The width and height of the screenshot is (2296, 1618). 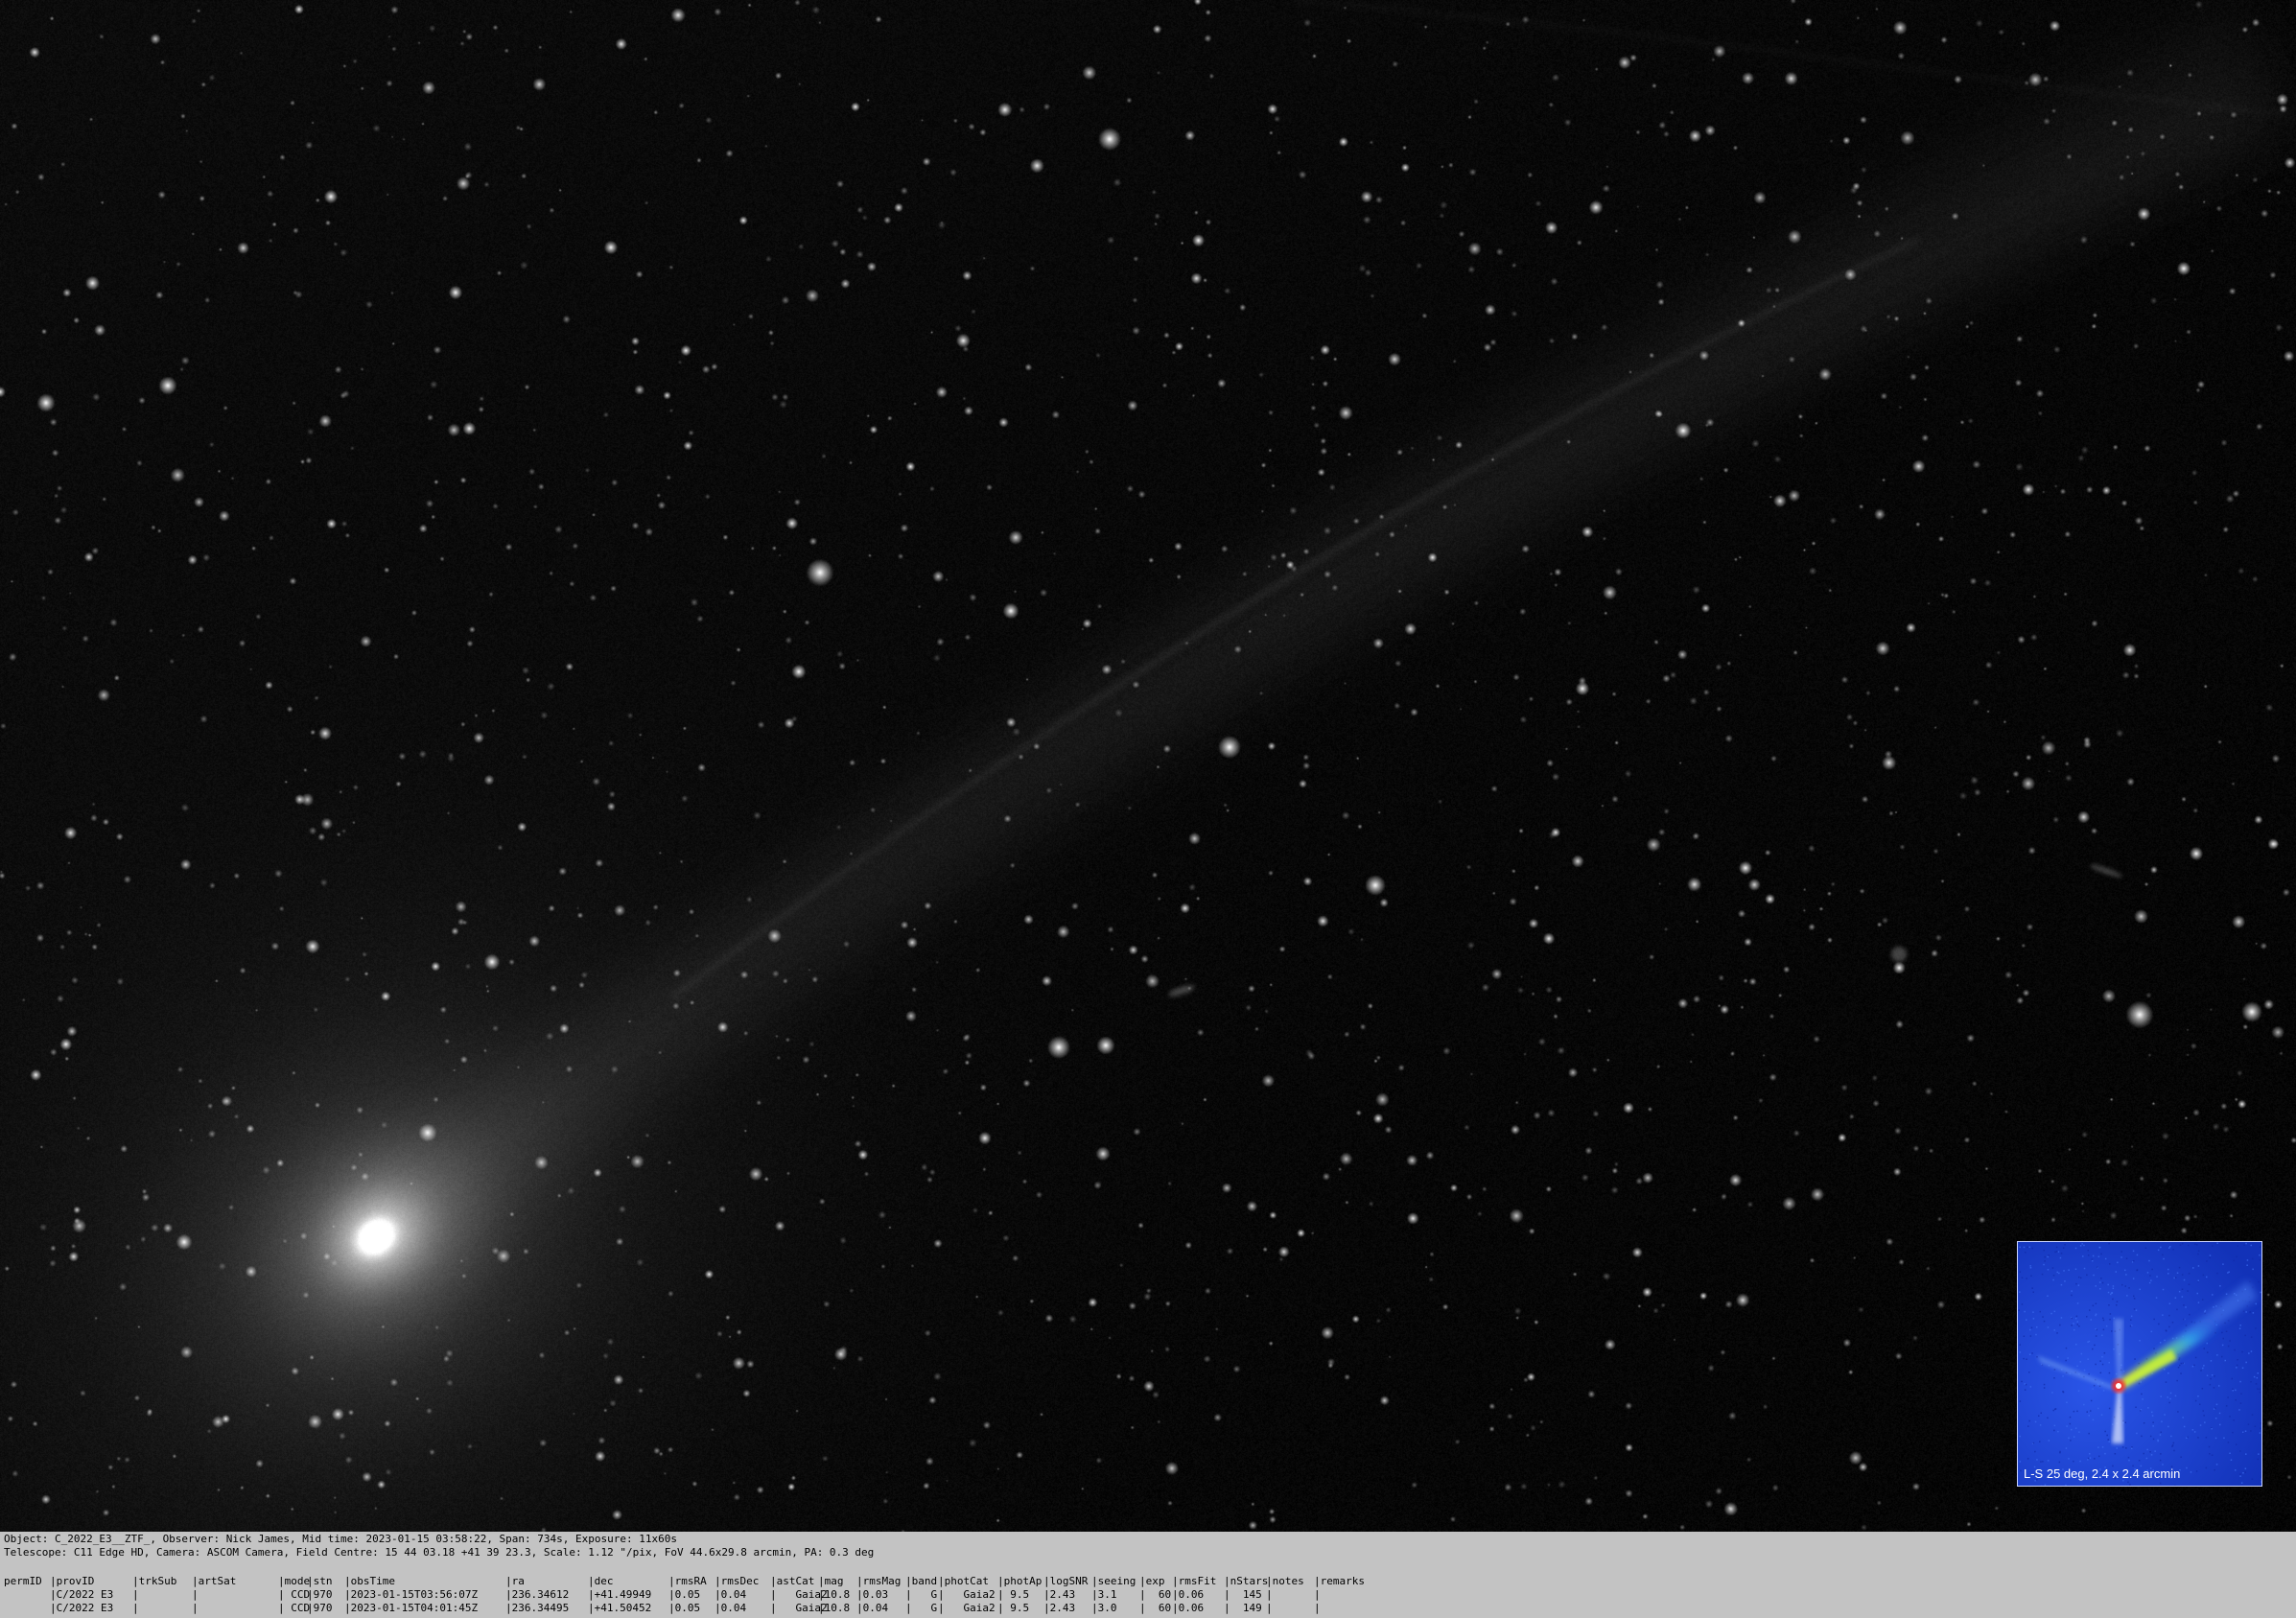 What do you see at coordinates (1194, 1581) in the screenshot?
I see `table-header-cell: |rmsFit` at bounding box center [1194, 1581].